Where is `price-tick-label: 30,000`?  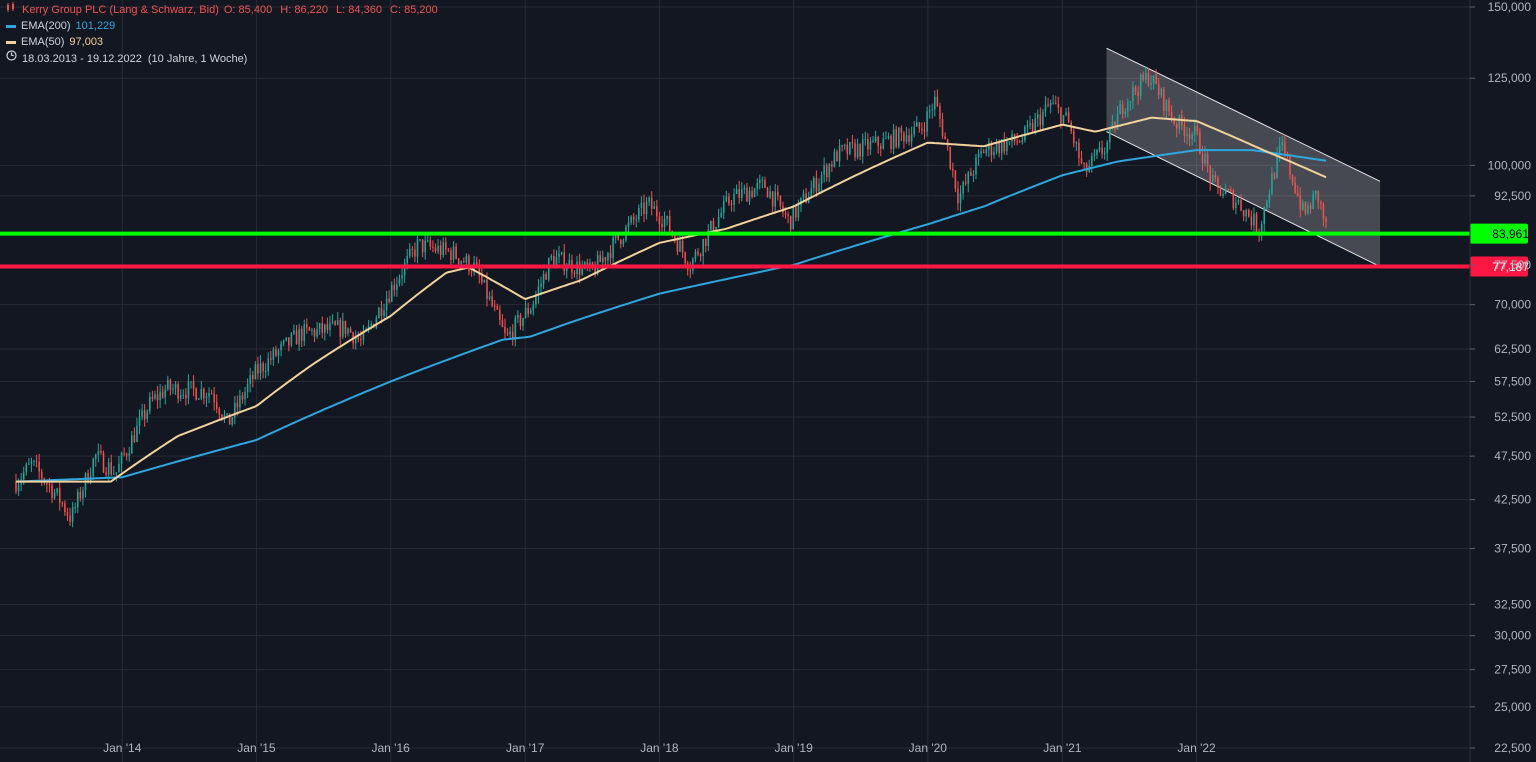 price-tick-label: 30,000 is located at coordinates (1512, 636).